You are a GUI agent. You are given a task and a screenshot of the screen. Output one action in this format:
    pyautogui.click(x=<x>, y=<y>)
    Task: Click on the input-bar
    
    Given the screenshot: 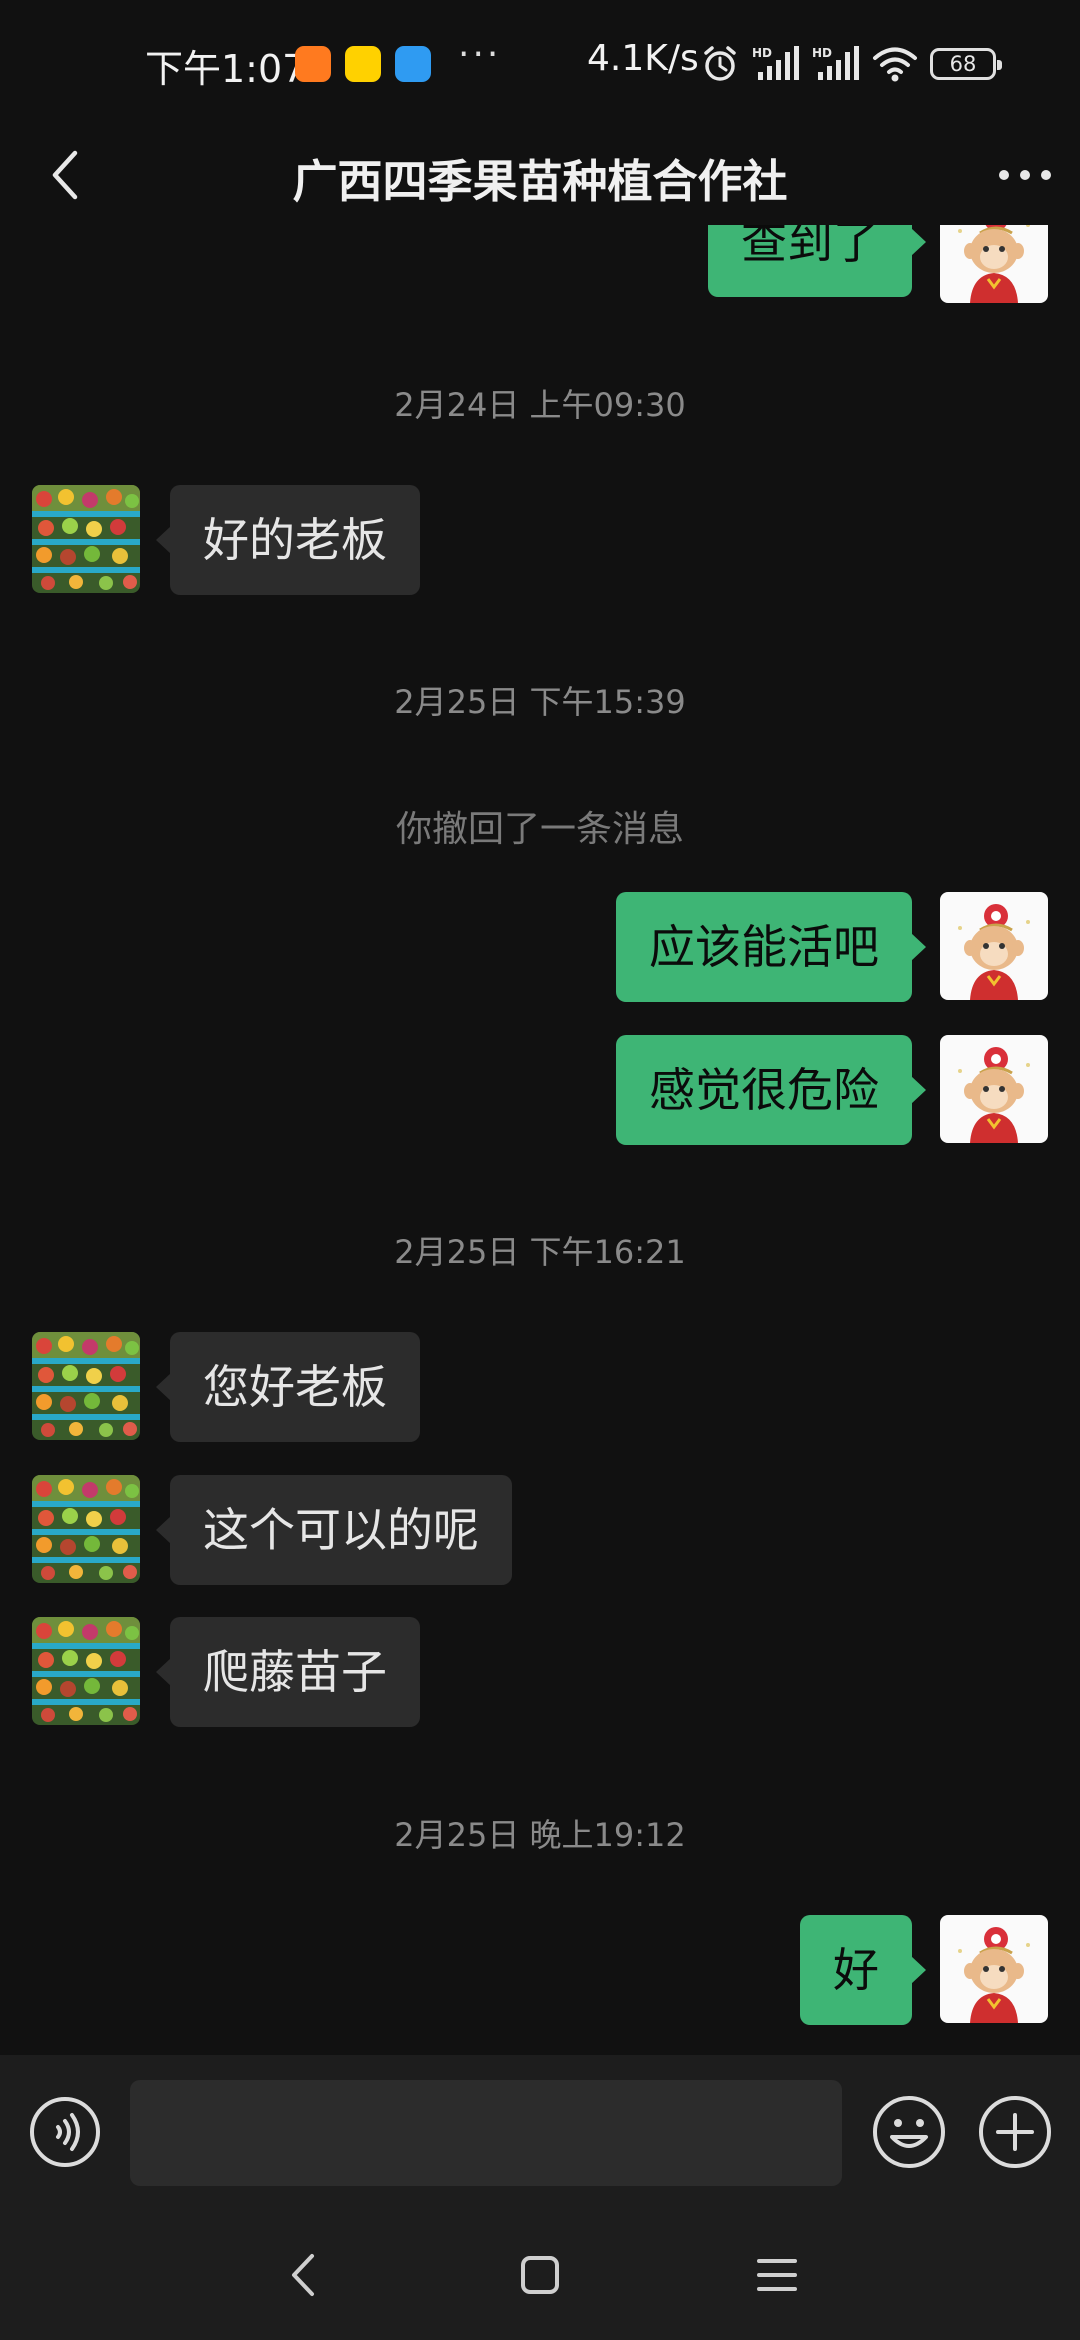 What is the action you would take?
    pyautogui.click(x=540, y=2132)
    